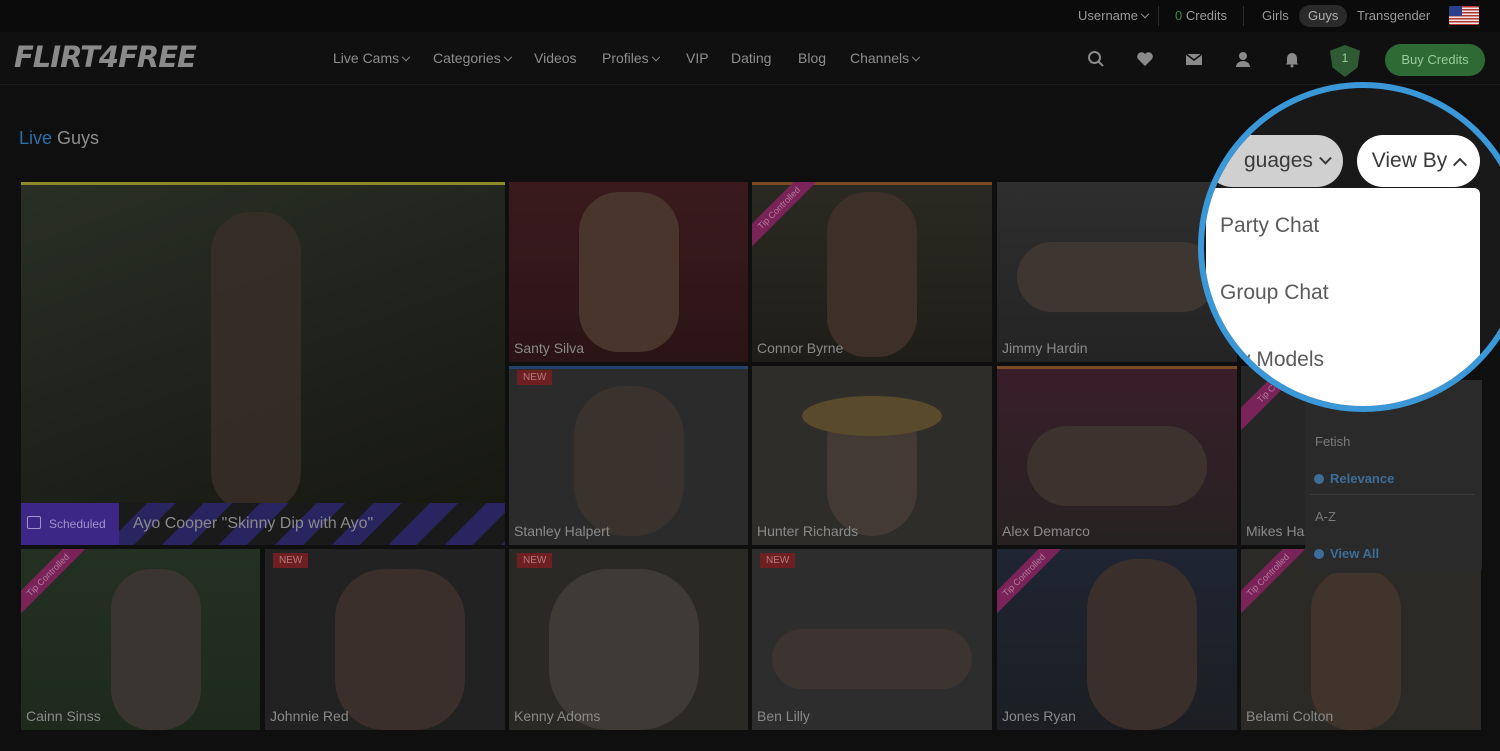 The width and height of the screenshot is (1500, 751). I want to click on languages-button: guages, so click(1274, 161).